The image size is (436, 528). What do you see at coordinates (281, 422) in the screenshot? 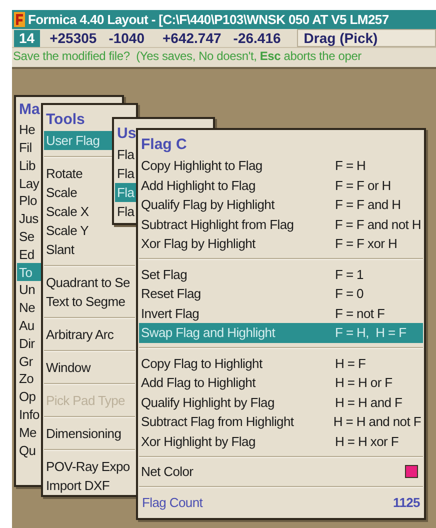
I see `menu-item: Subtract Flag from Highlight H = H and not F` at bounding box center [281, 422].